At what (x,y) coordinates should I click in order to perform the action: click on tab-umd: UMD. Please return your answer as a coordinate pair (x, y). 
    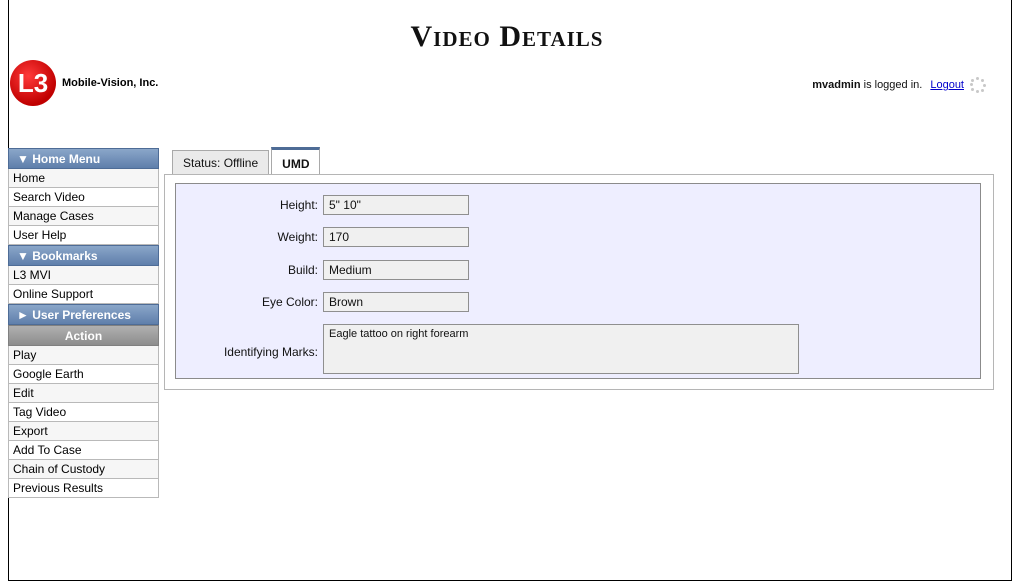
    Looking at the image, I should click on (296, 160).